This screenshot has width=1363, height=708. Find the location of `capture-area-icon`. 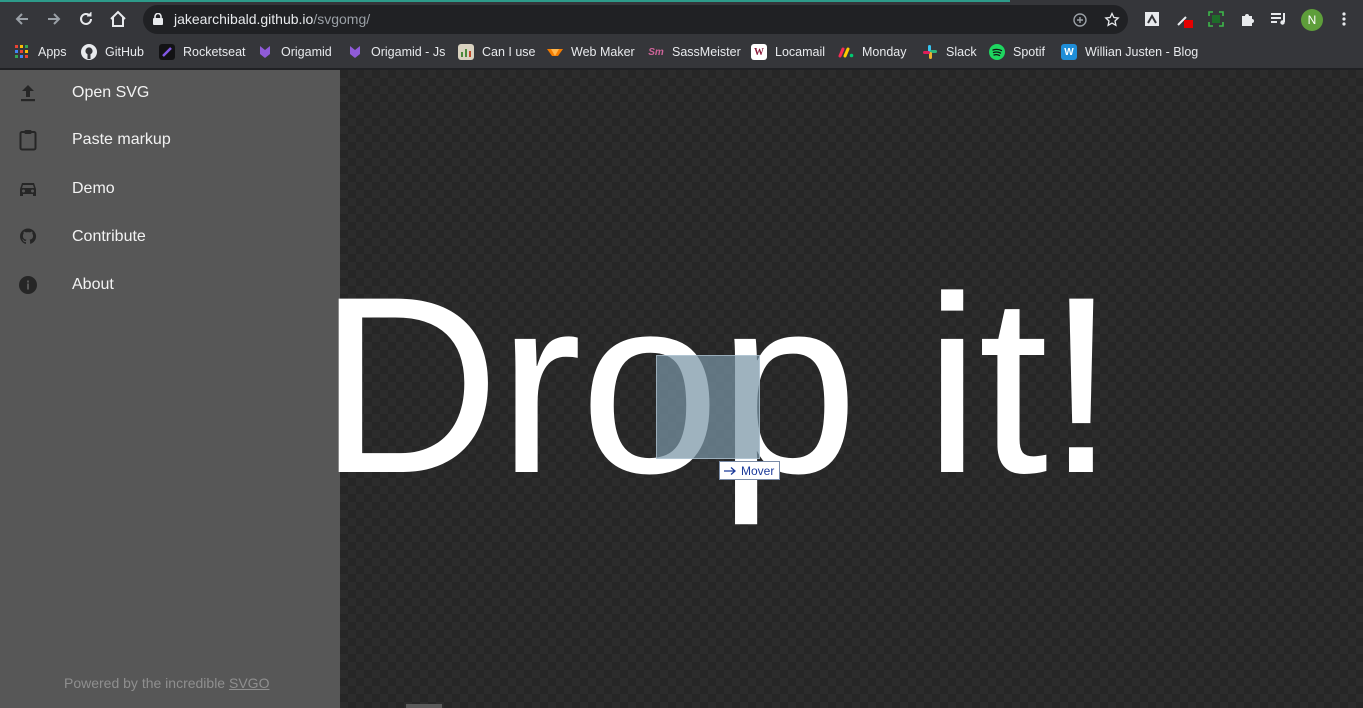

capture-area-icon is located at coordinates (1216, 19).